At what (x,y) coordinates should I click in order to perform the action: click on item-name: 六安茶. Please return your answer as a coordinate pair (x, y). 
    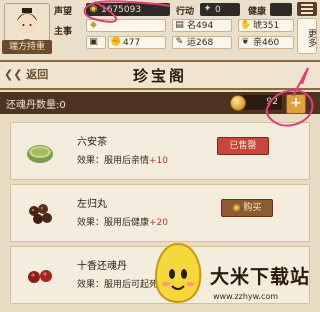
    Looking at the image, I should click on (92, 142).